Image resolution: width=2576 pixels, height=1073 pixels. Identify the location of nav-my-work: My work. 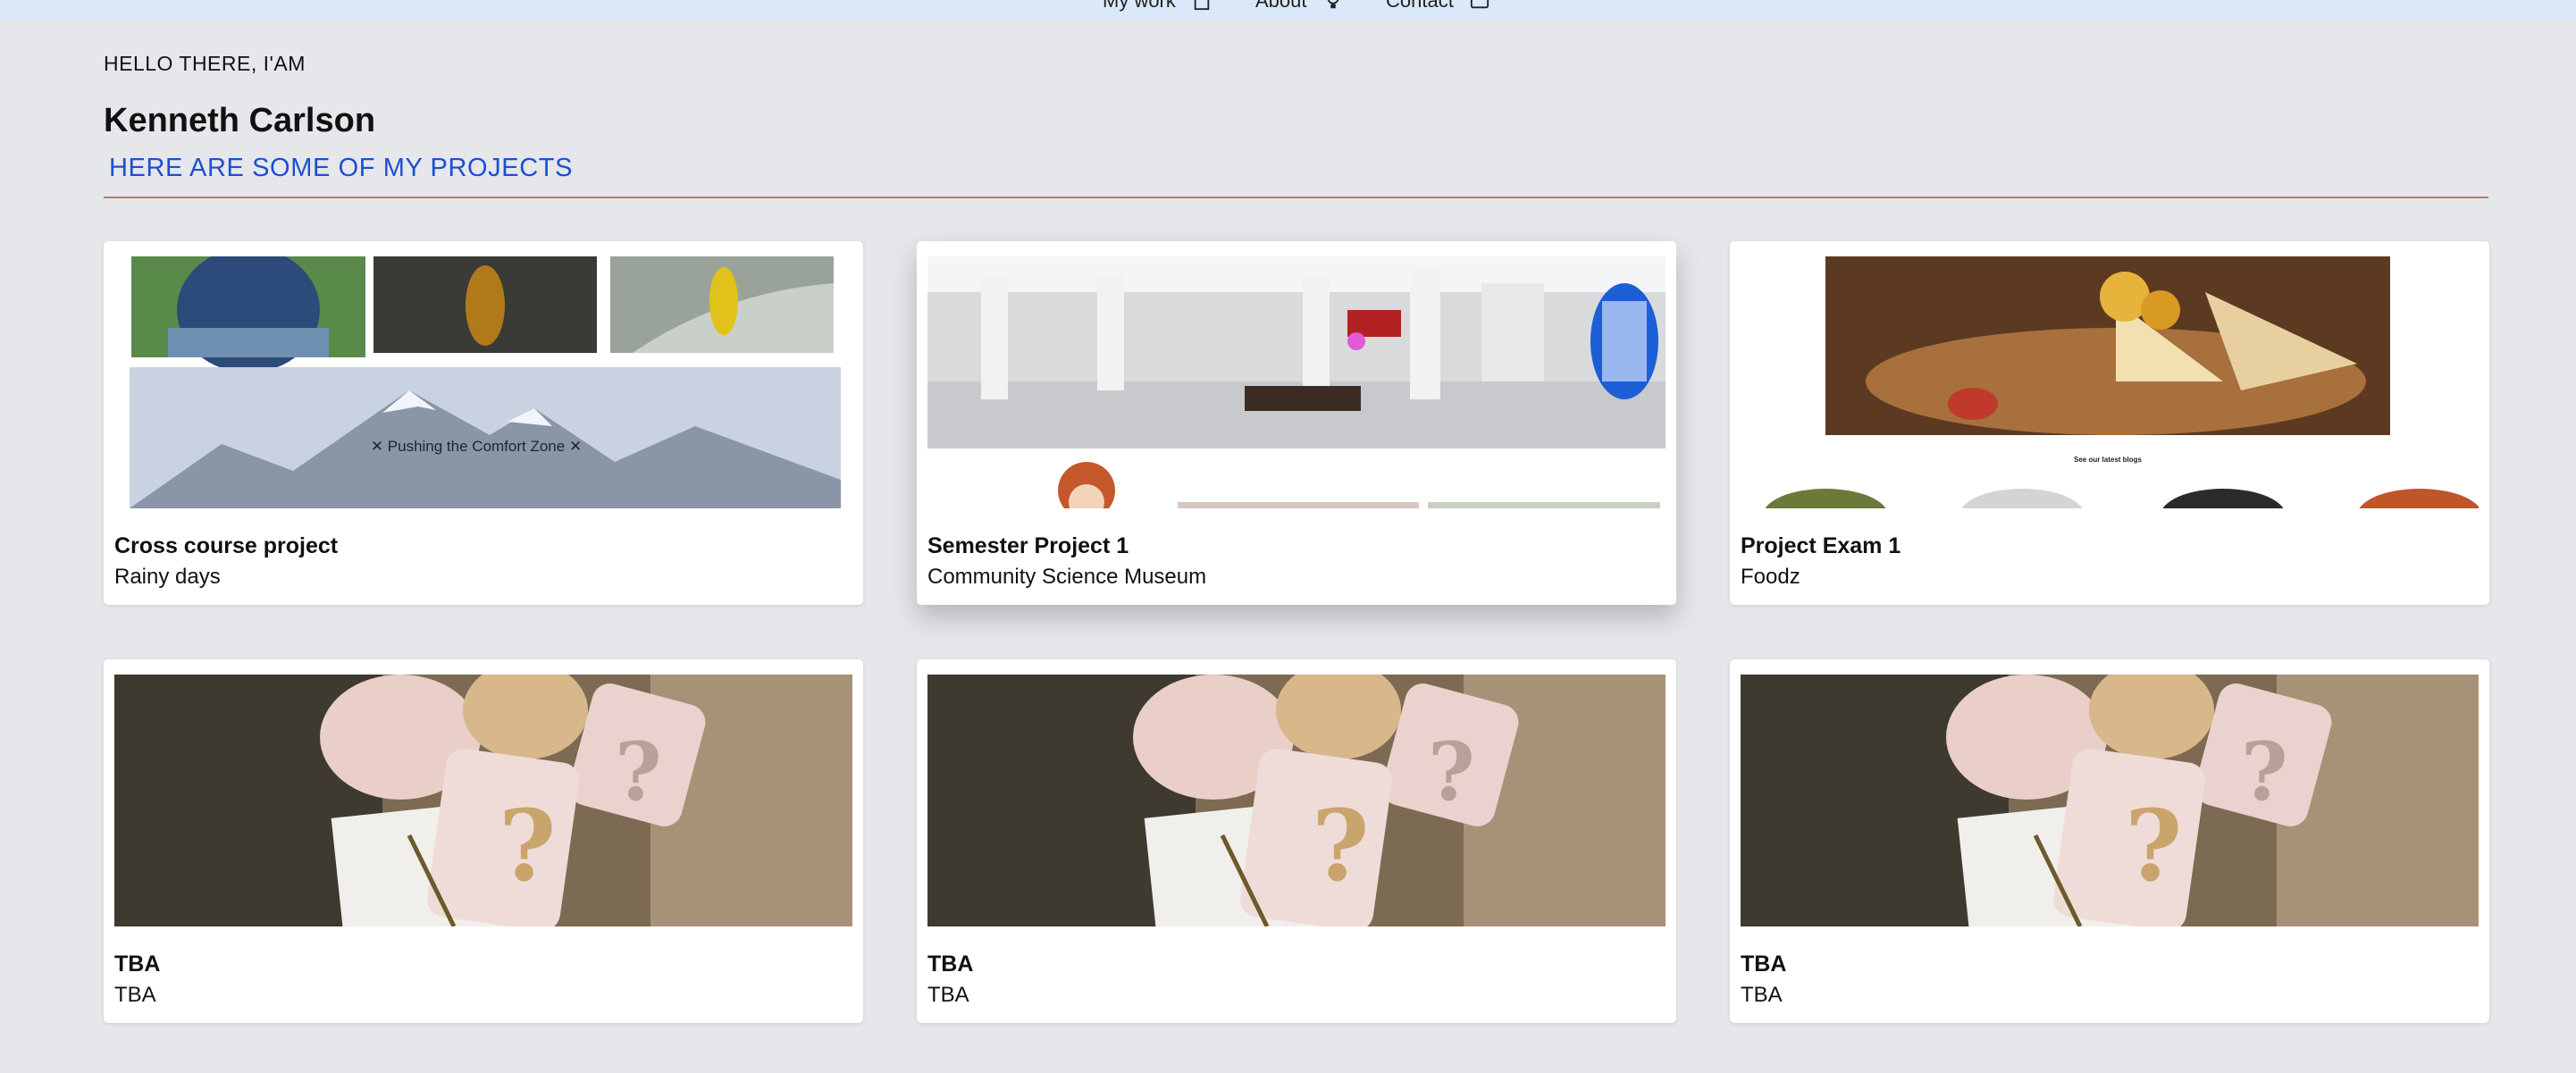
(1157, 6).